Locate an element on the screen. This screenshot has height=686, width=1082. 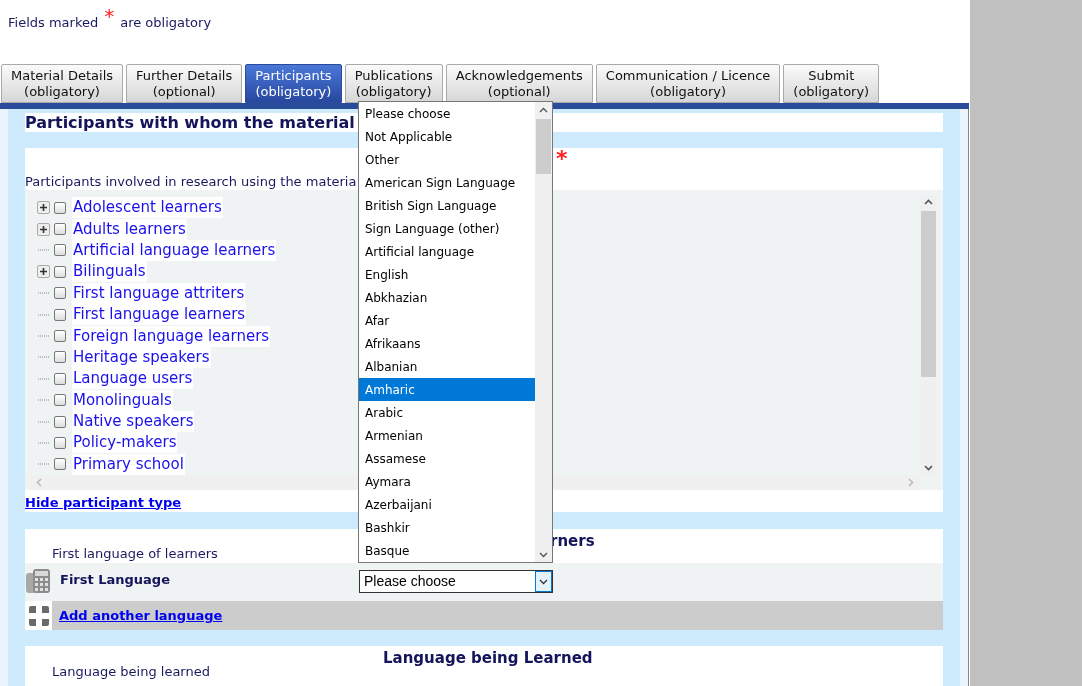
field-label: First Language is located at coordinates (115, 580).